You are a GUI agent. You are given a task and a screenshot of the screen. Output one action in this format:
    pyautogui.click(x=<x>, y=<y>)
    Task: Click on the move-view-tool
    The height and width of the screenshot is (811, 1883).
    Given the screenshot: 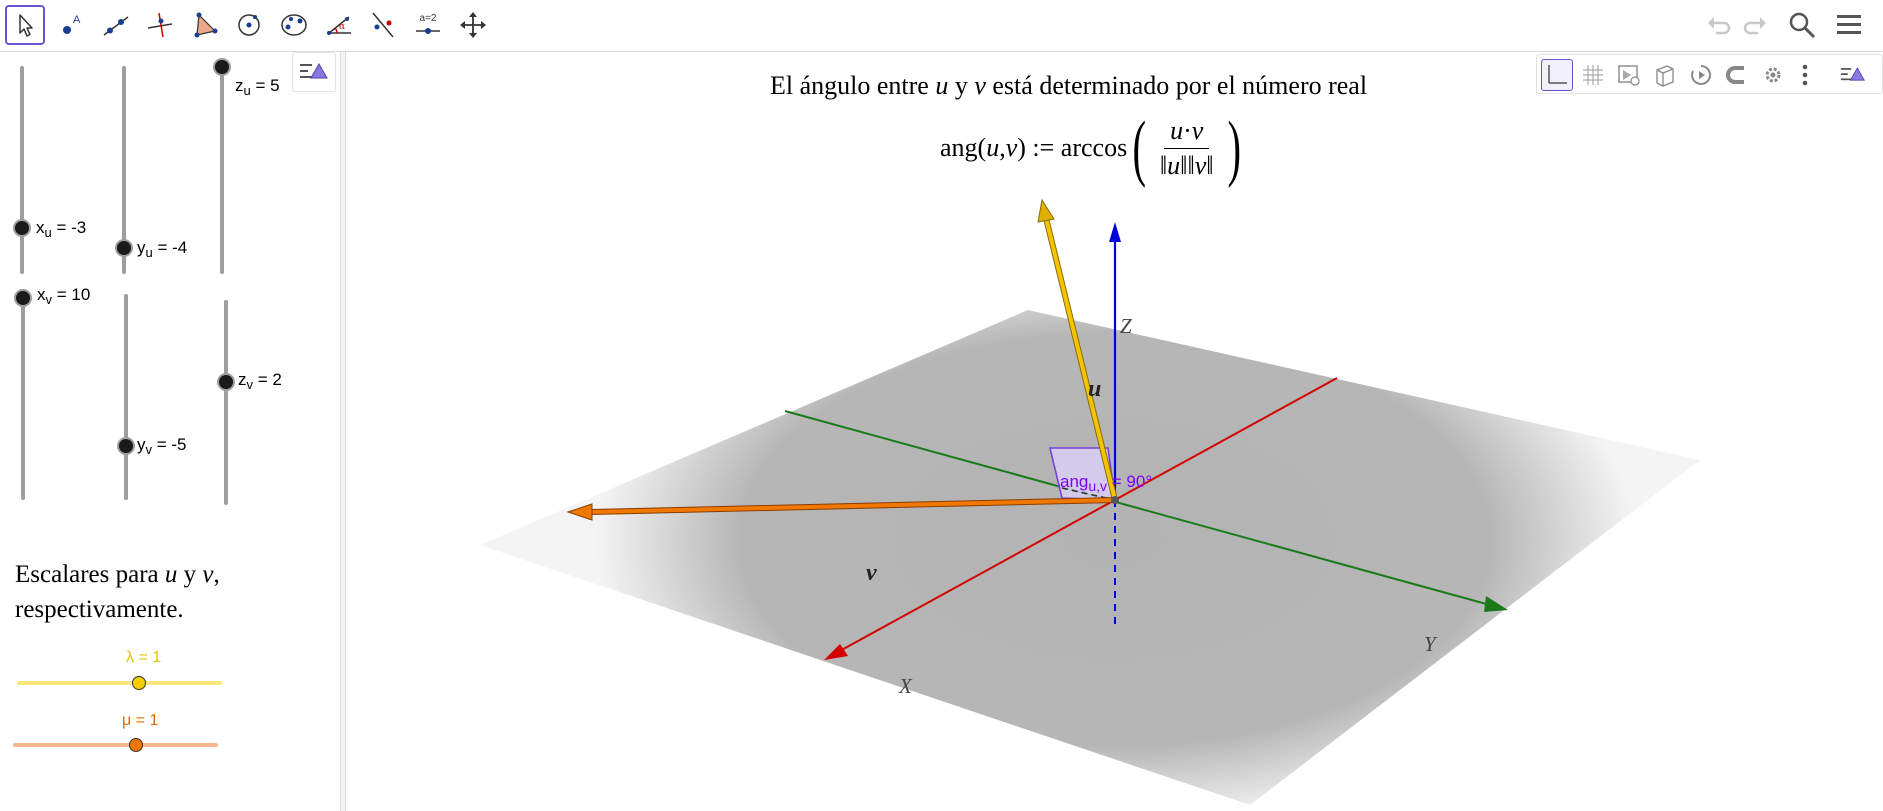 What is the action you would take?
    pyautogui.click(x=473, y=25)
    